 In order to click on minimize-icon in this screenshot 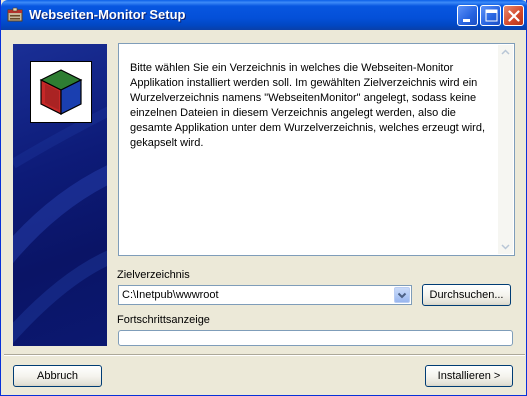, I will do `click(466, 20)`.